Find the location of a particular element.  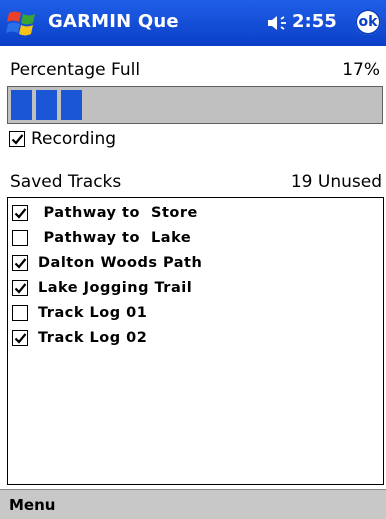

track-name: Track Log 01 is located at coordinates (93, 313).